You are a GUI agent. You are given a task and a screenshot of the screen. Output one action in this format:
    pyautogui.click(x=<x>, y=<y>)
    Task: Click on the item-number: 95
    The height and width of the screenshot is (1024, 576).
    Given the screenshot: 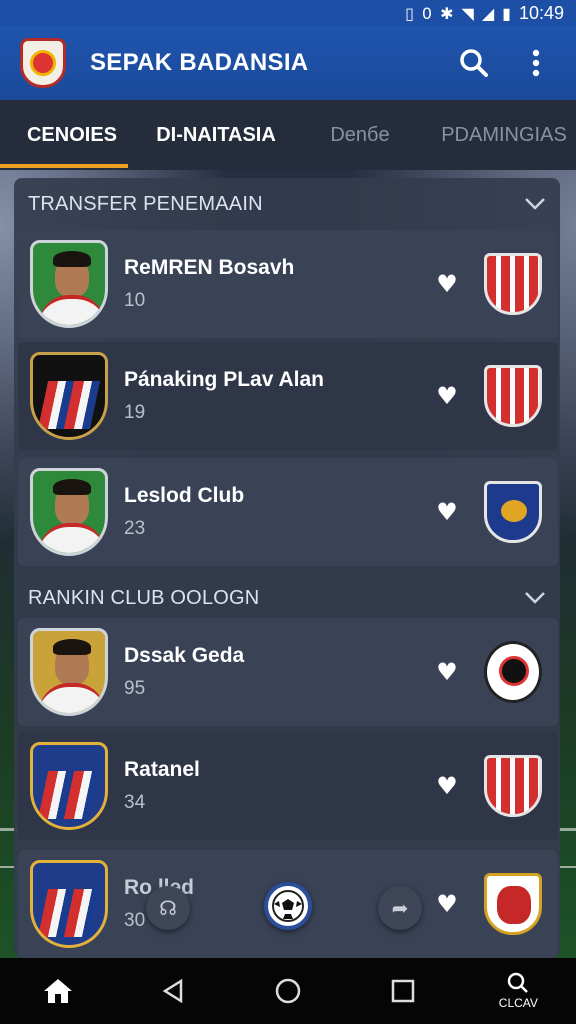 What is the action you would take?
    pyautogui.click(x=135, y=688)
    